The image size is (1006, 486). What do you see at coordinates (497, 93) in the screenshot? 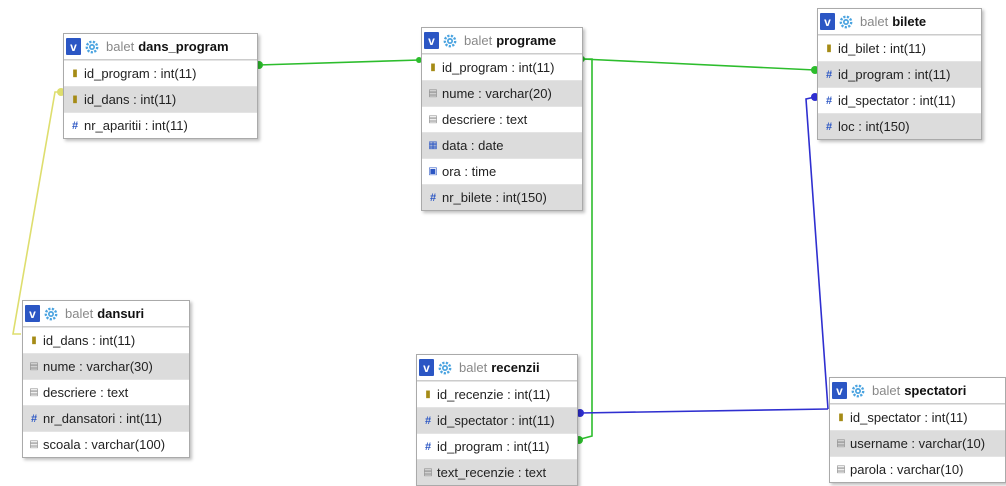
I see `field-label: nume : varchar(20)` at bounding box center [497, 93].